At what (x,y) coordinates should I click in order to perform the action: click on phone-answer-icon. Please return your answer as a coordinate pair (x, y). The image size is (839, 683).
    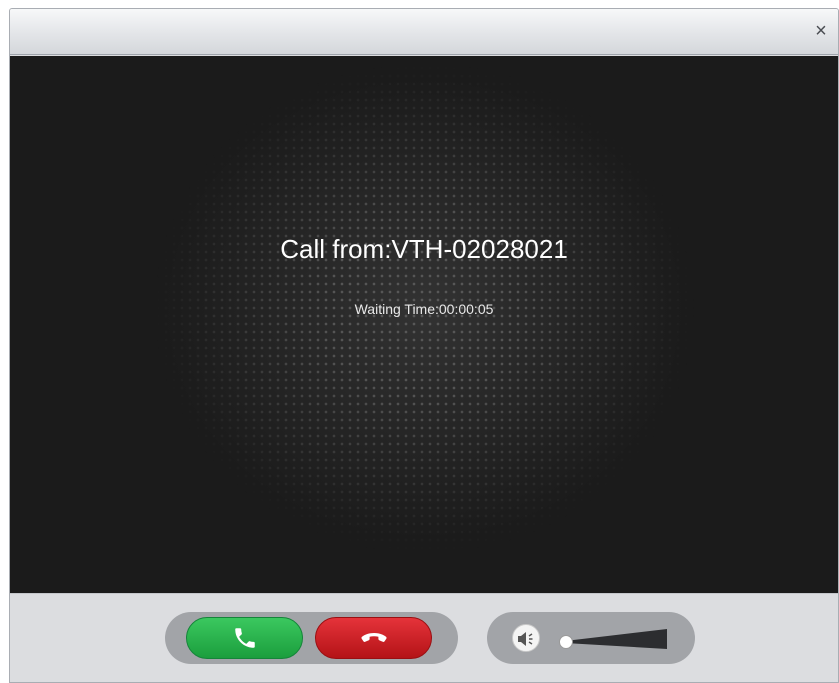
    Looking at the image, I should click on (244, 638).